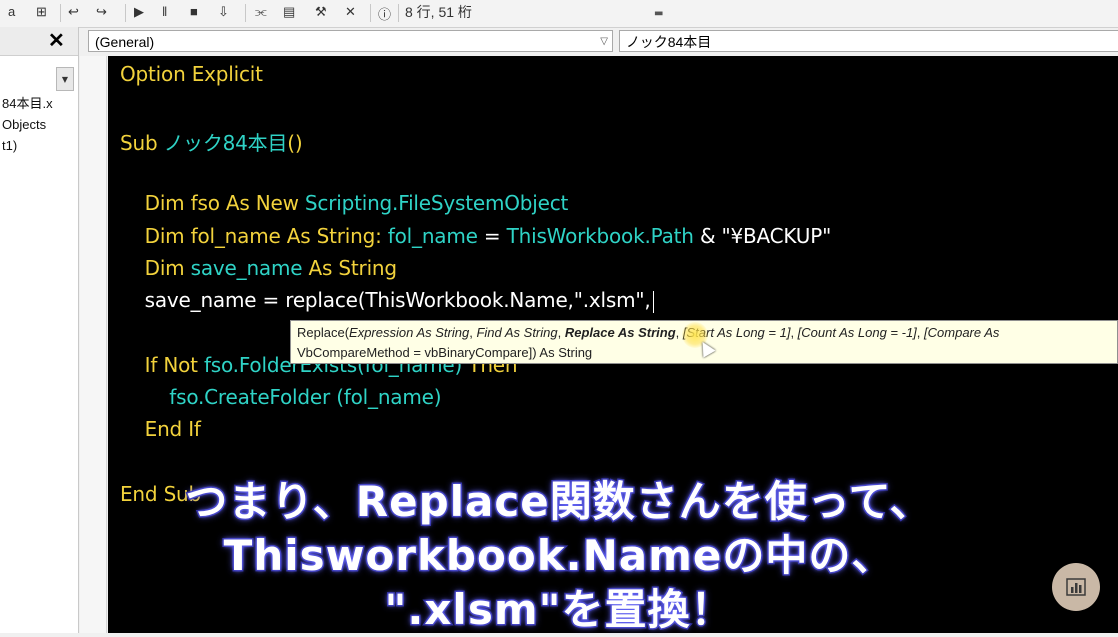 The image size is (1118, 637). What do you see at coordinates (669, 42) in the screenshot?
I see `procedure-combobox-value: ノック84本目` at bounding box center [669, 42].